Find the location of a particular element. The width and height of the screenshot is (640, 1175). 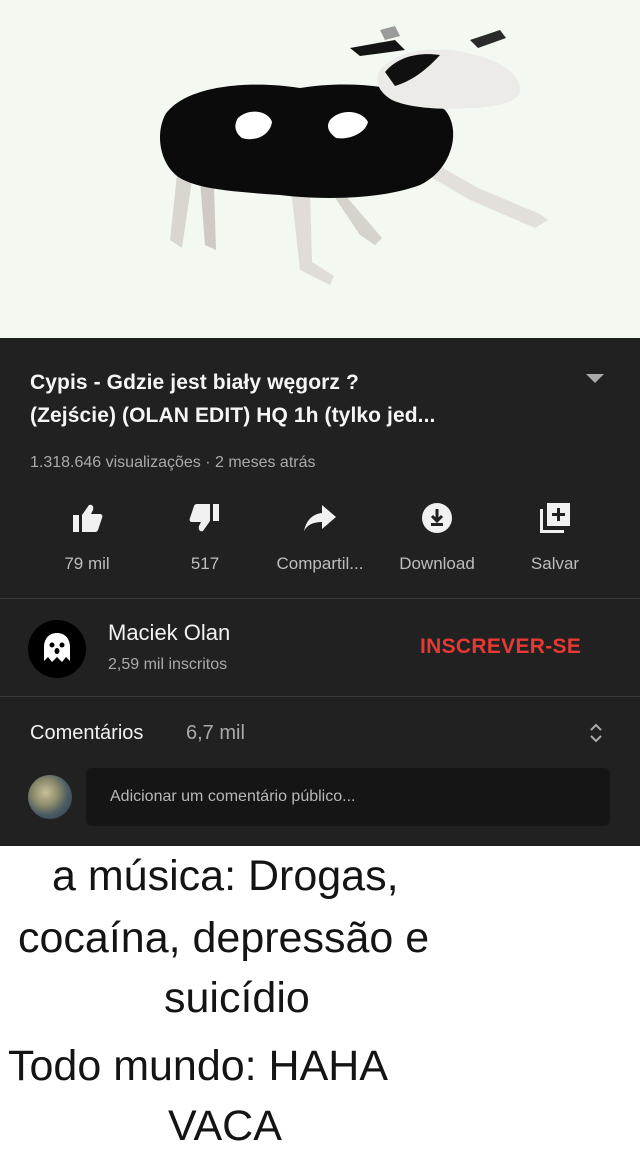

download-button: Download is located at coordinates (437, 538).